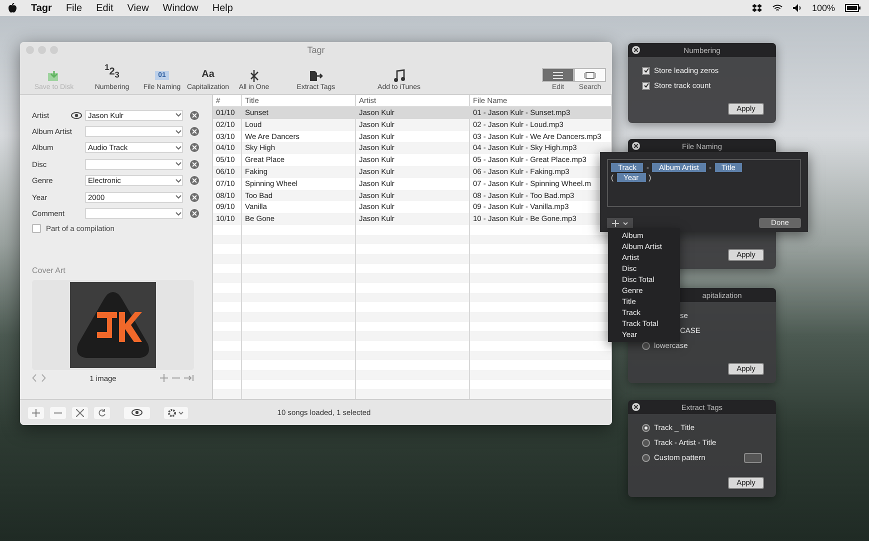 Image resolution: width=869 pixels, height=541 pixels. Describe the element at coordinates (823, 8) in the screenshot. I see `battery-percent: 100%` at that location.